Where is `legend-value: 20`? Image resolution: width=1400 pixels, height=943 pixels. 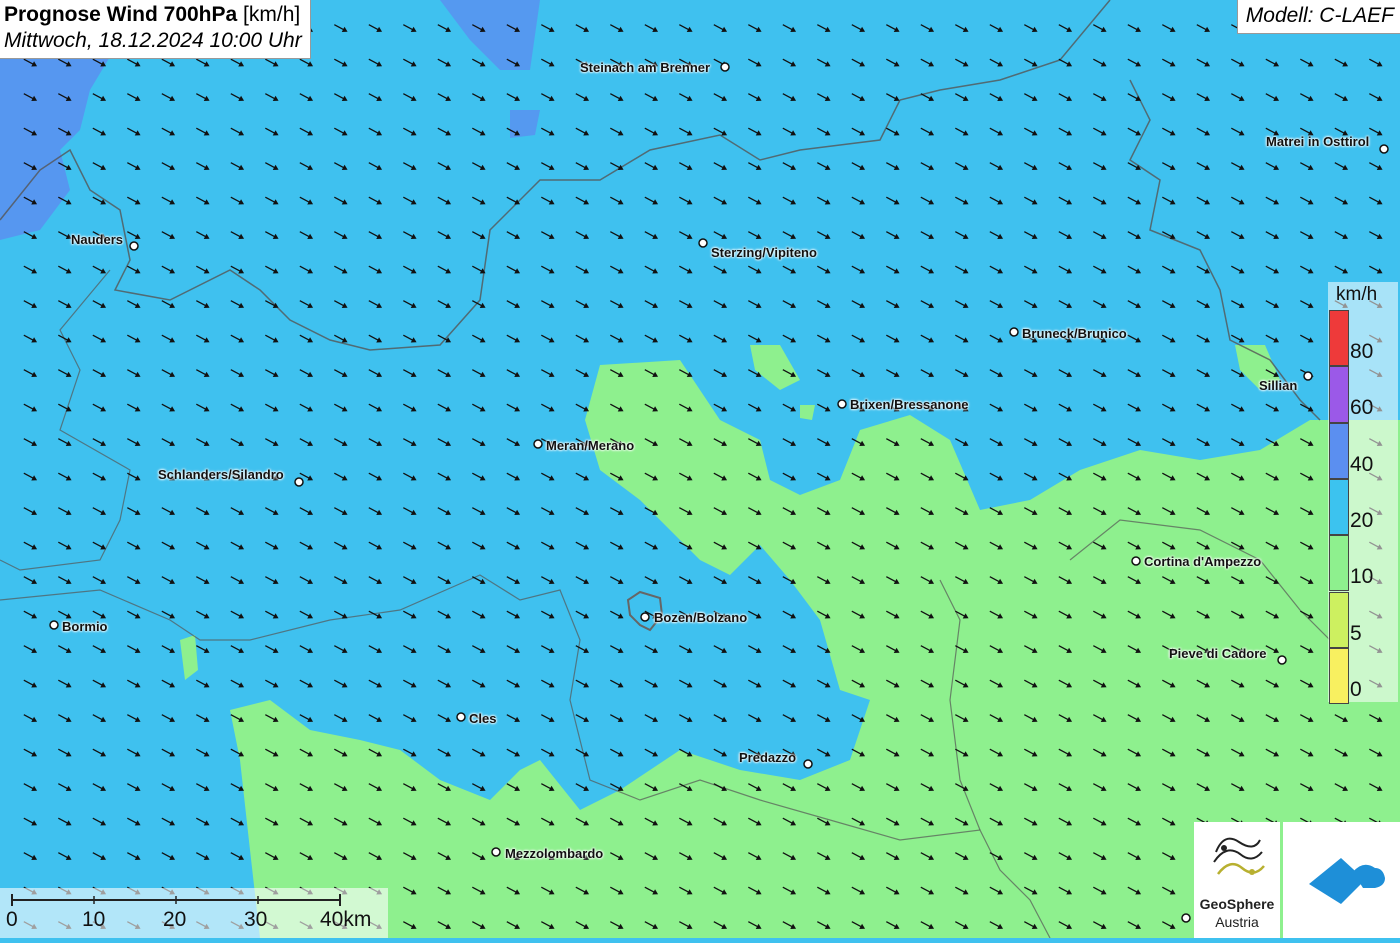 legend-value: 20 is located at coordinates (1362, 520).